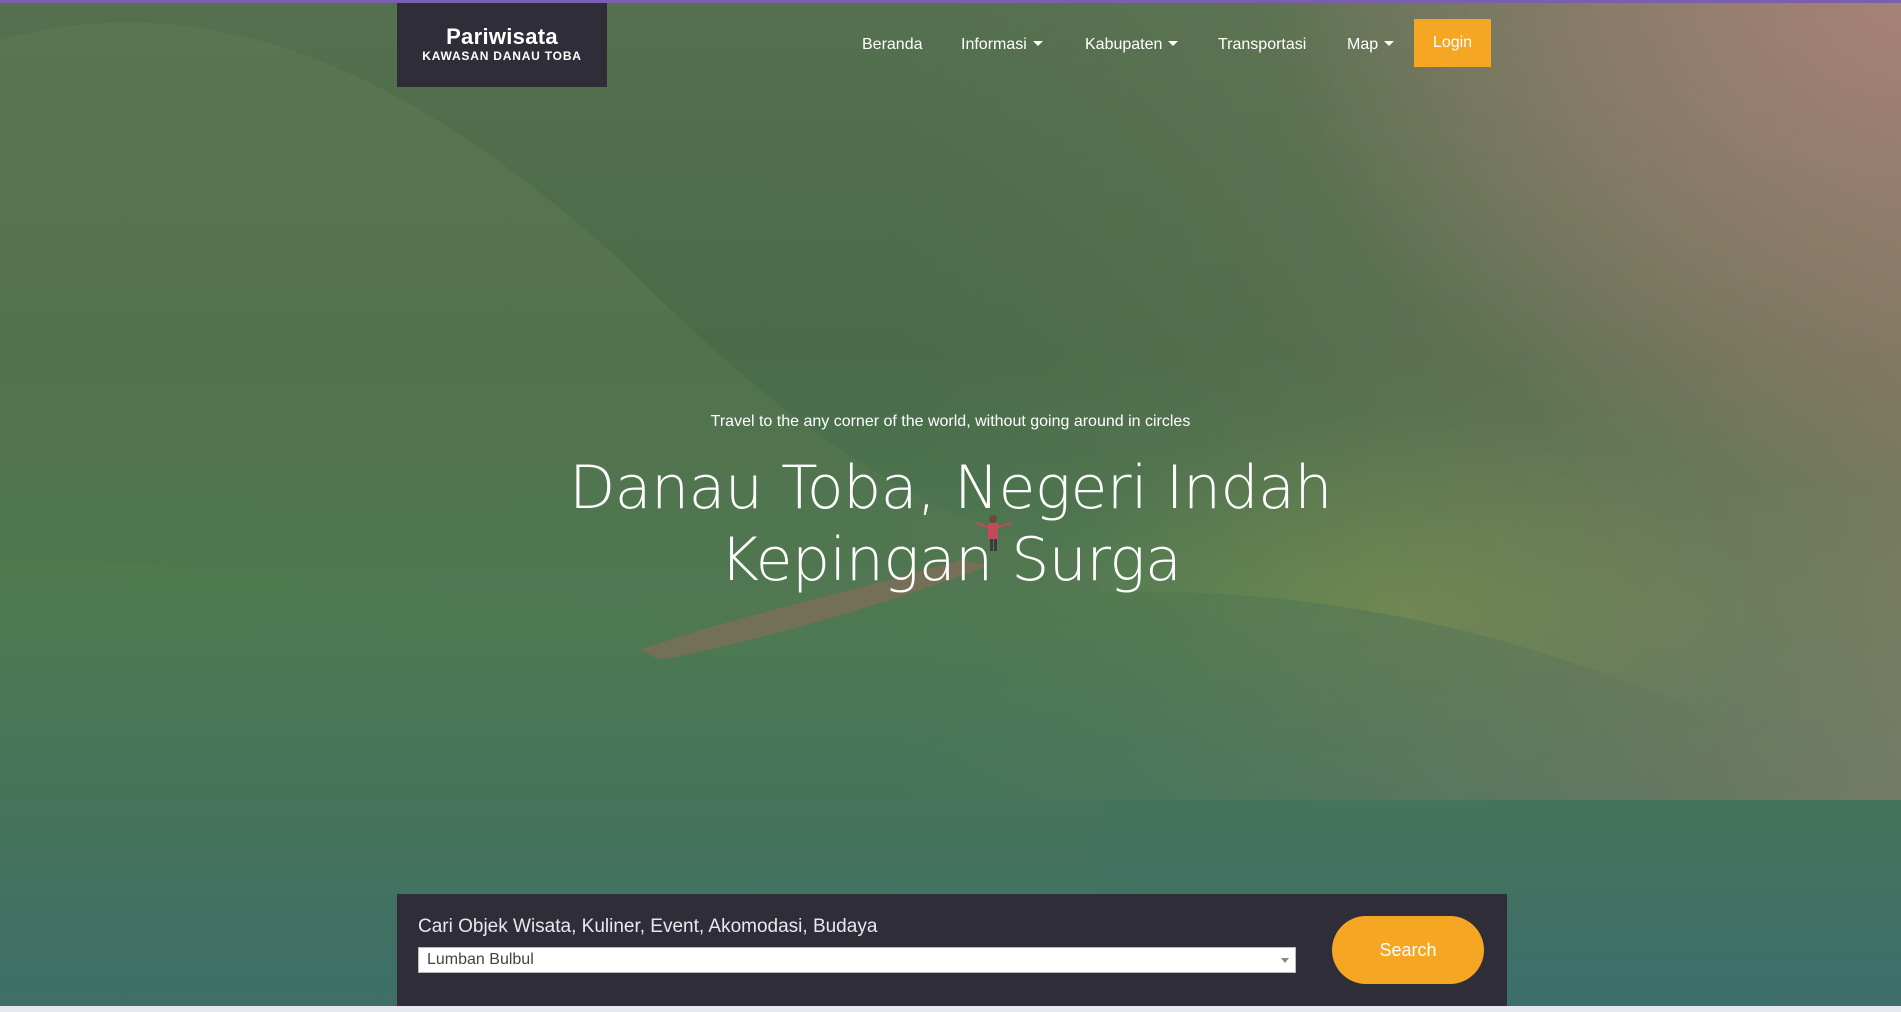 Image resolution: width=1901 pixels, height=1012 pixels. I want to click on nav-item-label: Transportasi, so click(1262, 44).